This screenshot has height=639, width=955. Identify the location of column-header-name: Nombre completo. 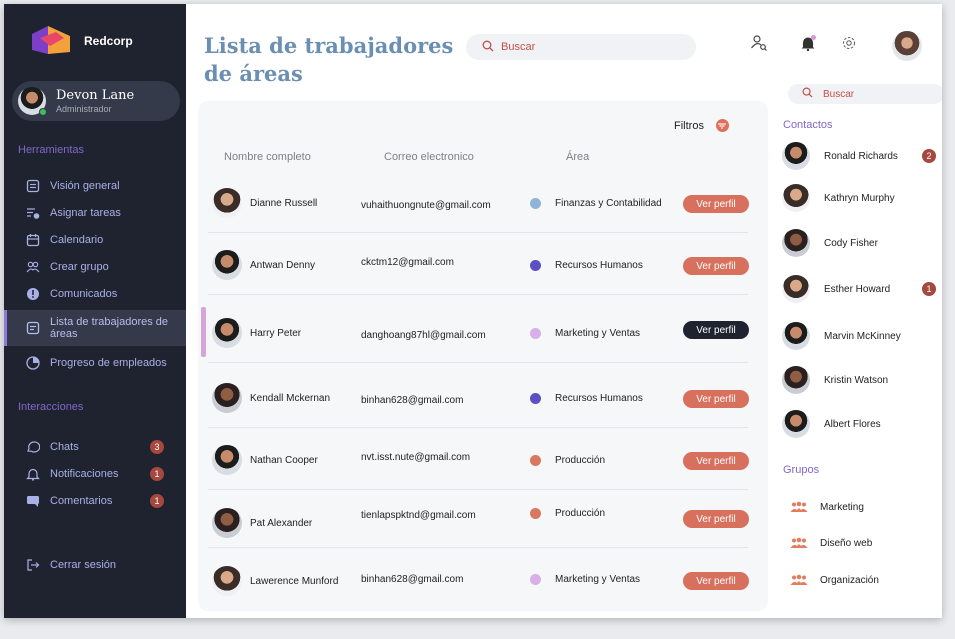
(267, 157).